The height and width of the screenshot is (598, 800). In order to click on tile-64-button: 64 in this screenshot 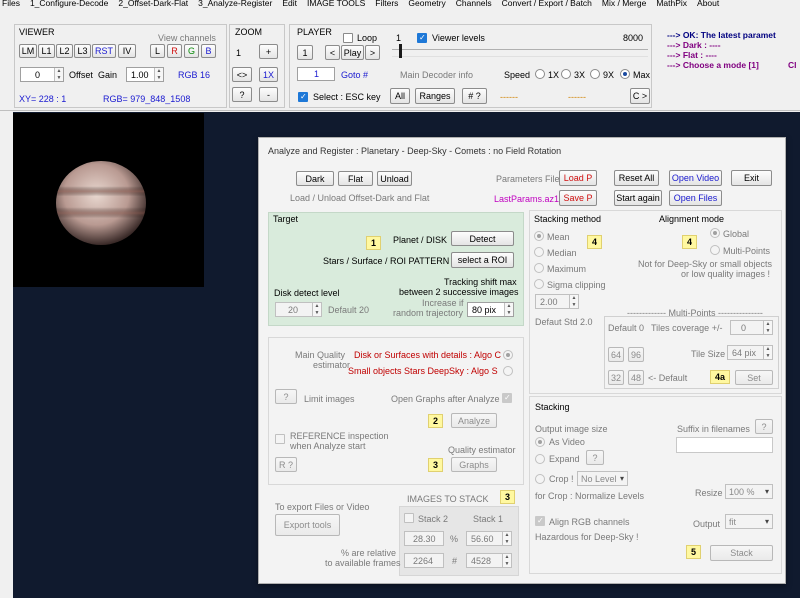, I will do `click(616, 354)`.